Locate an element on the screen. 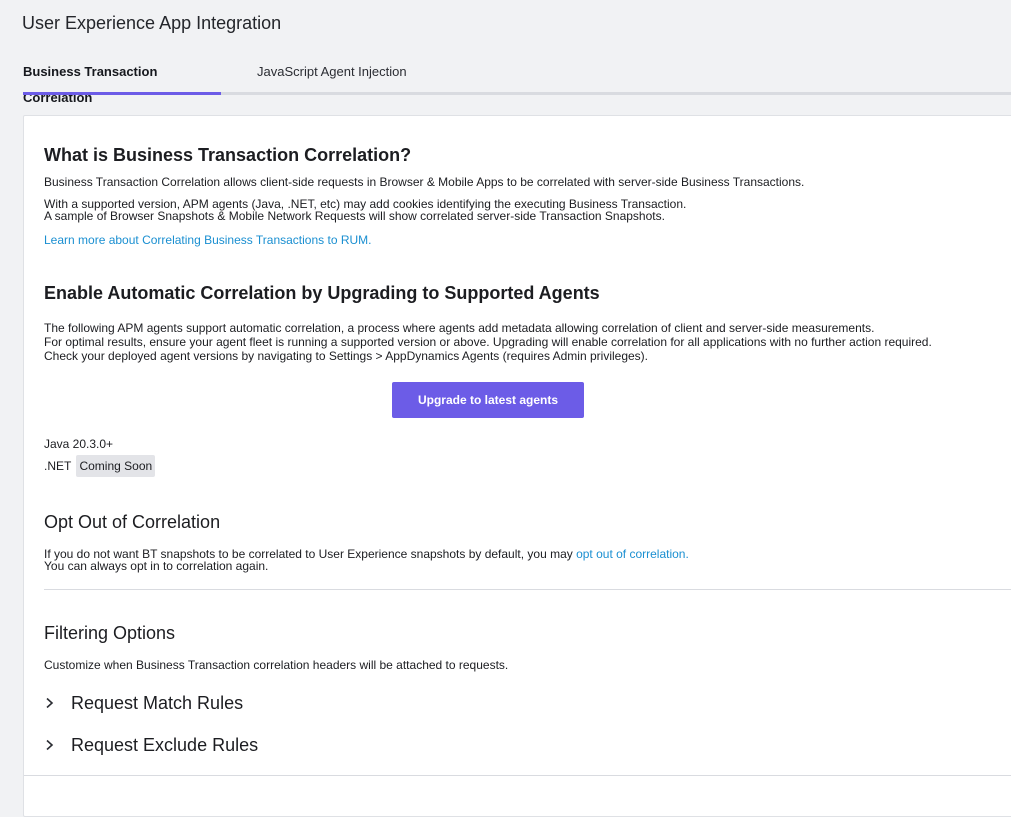  request-exclude-rules-label: Request Exclude Rules is located at coordinates (165, 745).